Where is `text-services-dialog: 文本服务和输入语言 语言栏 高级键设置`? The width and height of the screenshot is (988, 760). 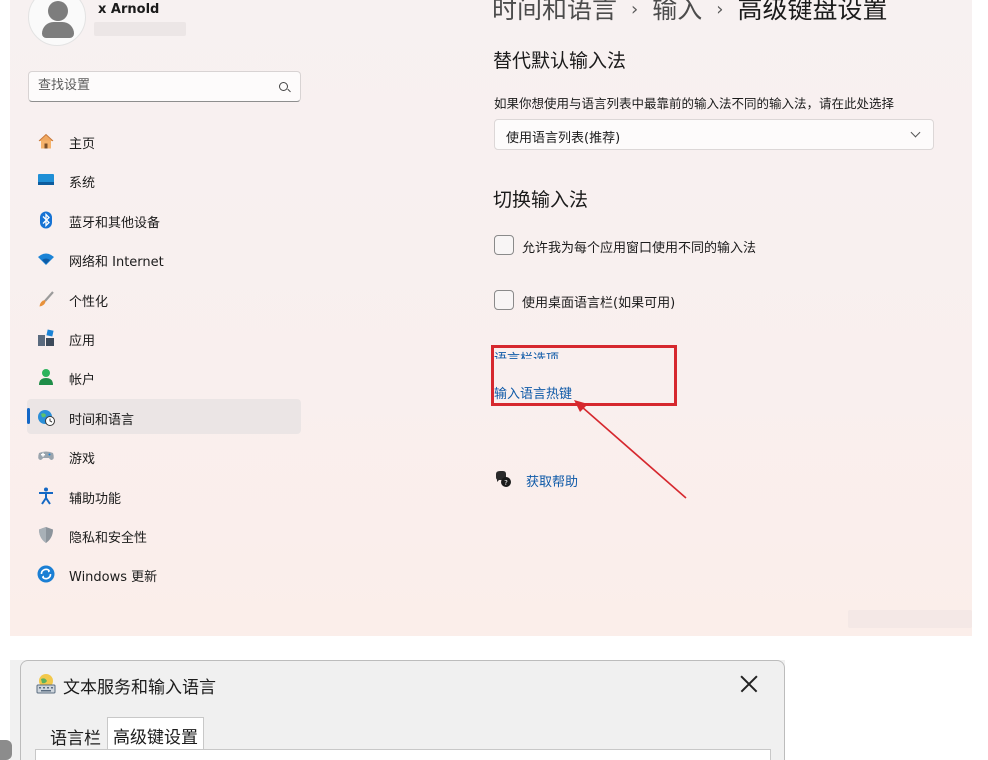 text-services-dialog: 文本服务和输入语言 语言栏 高级键设置 is located at coordinates (397, 710).